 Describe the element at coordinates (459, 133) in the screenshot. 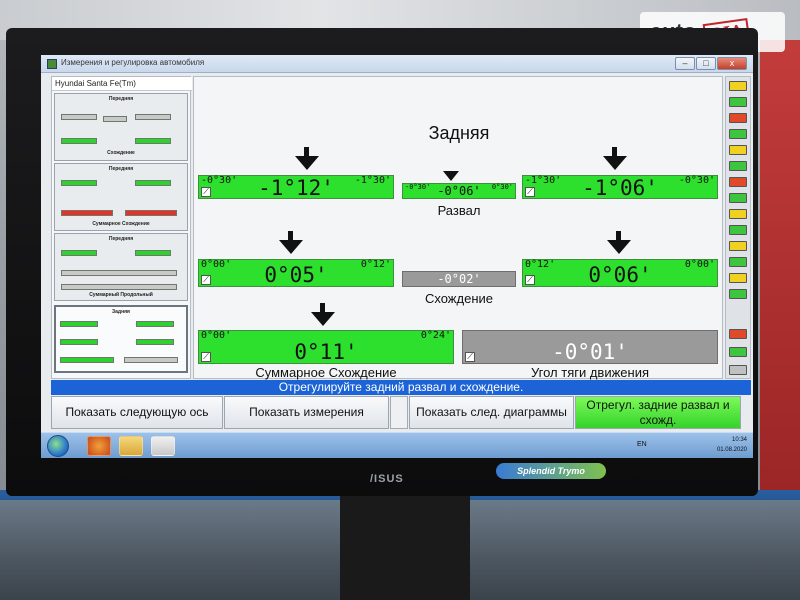

I see `axle-heading: Задняя` at that location.